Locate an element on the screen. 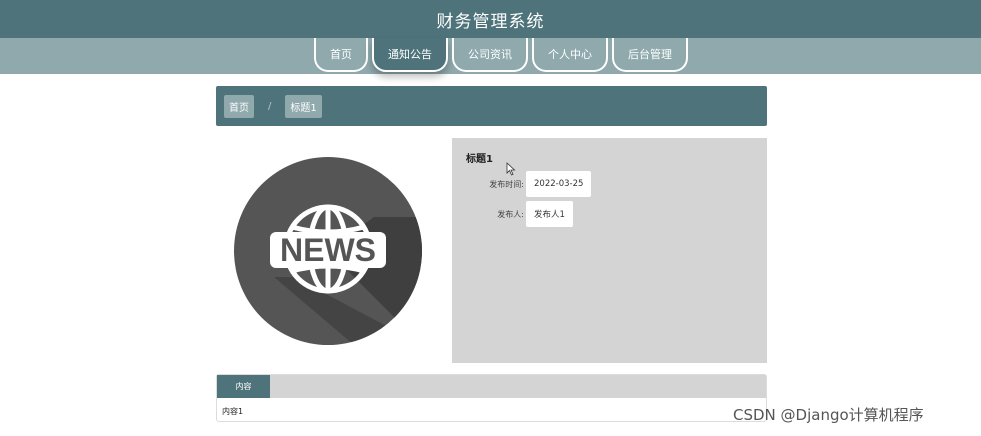 The height and width of the screenshot is (436, 981). publish-time-row: 发布时间: 2022-03-25 is located at coordinates (529, 184).